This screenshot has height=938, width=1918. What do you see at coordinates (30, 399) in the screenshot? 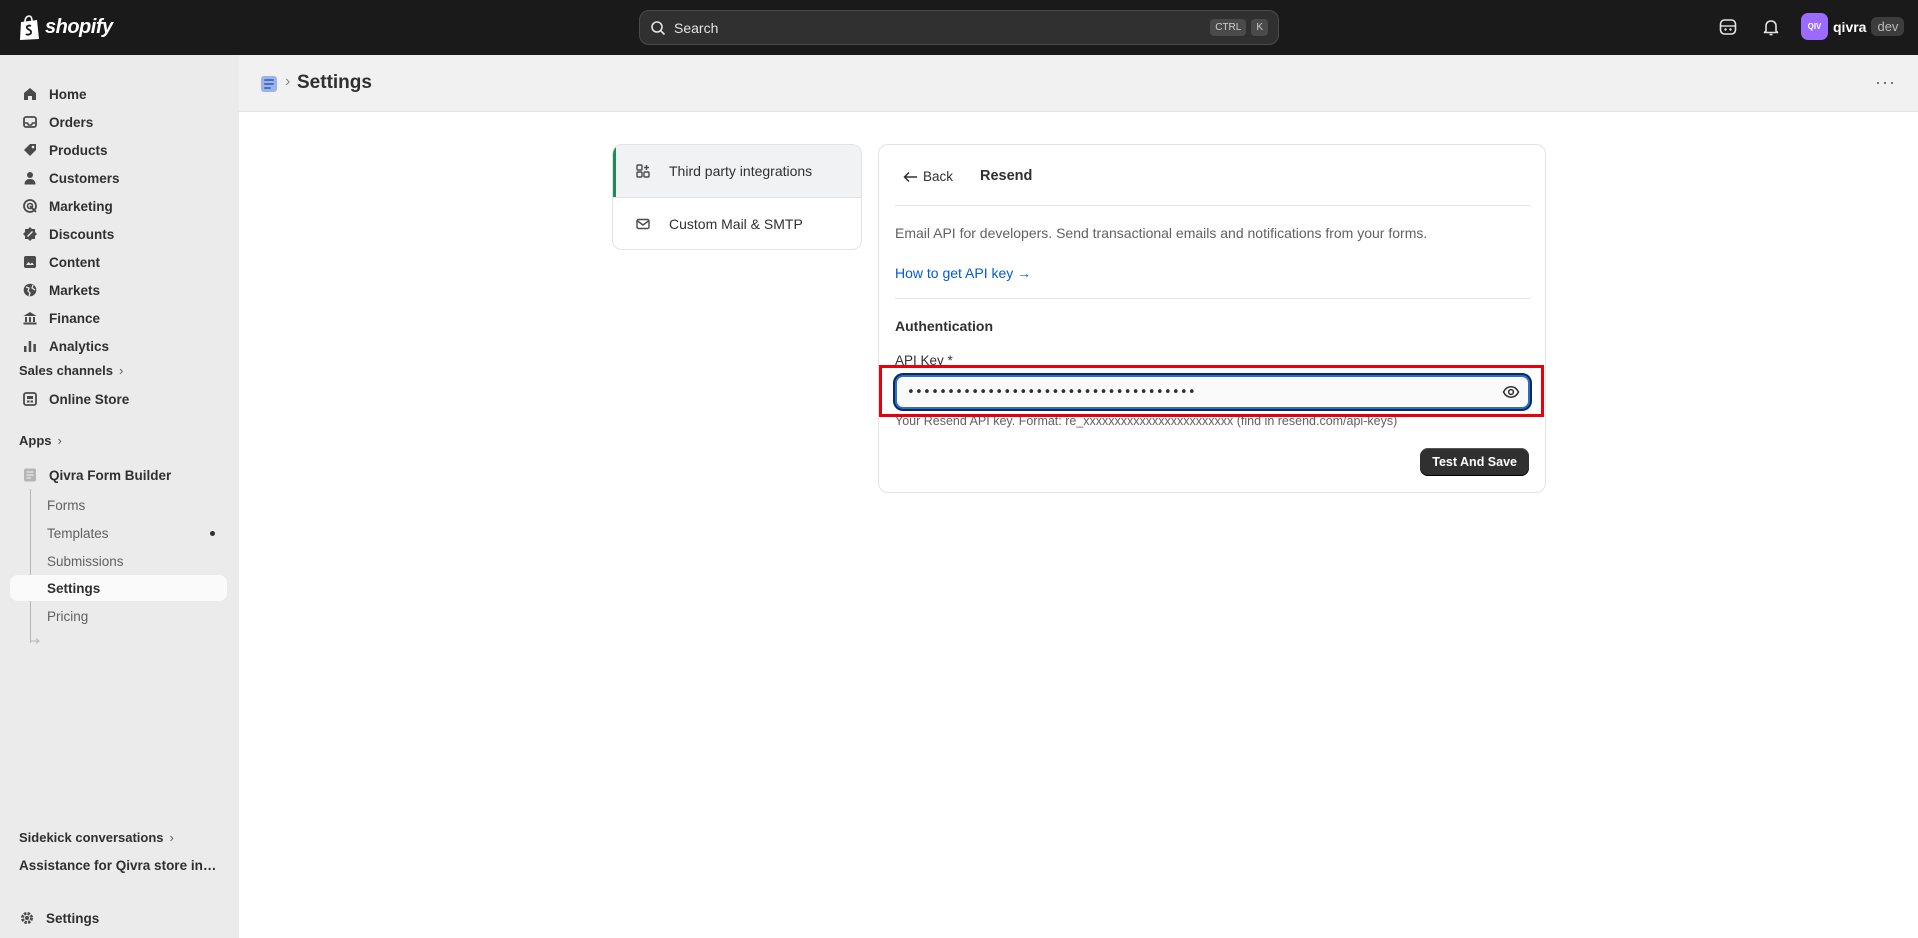
I see `store-icon` at bounding box center [30, 399].